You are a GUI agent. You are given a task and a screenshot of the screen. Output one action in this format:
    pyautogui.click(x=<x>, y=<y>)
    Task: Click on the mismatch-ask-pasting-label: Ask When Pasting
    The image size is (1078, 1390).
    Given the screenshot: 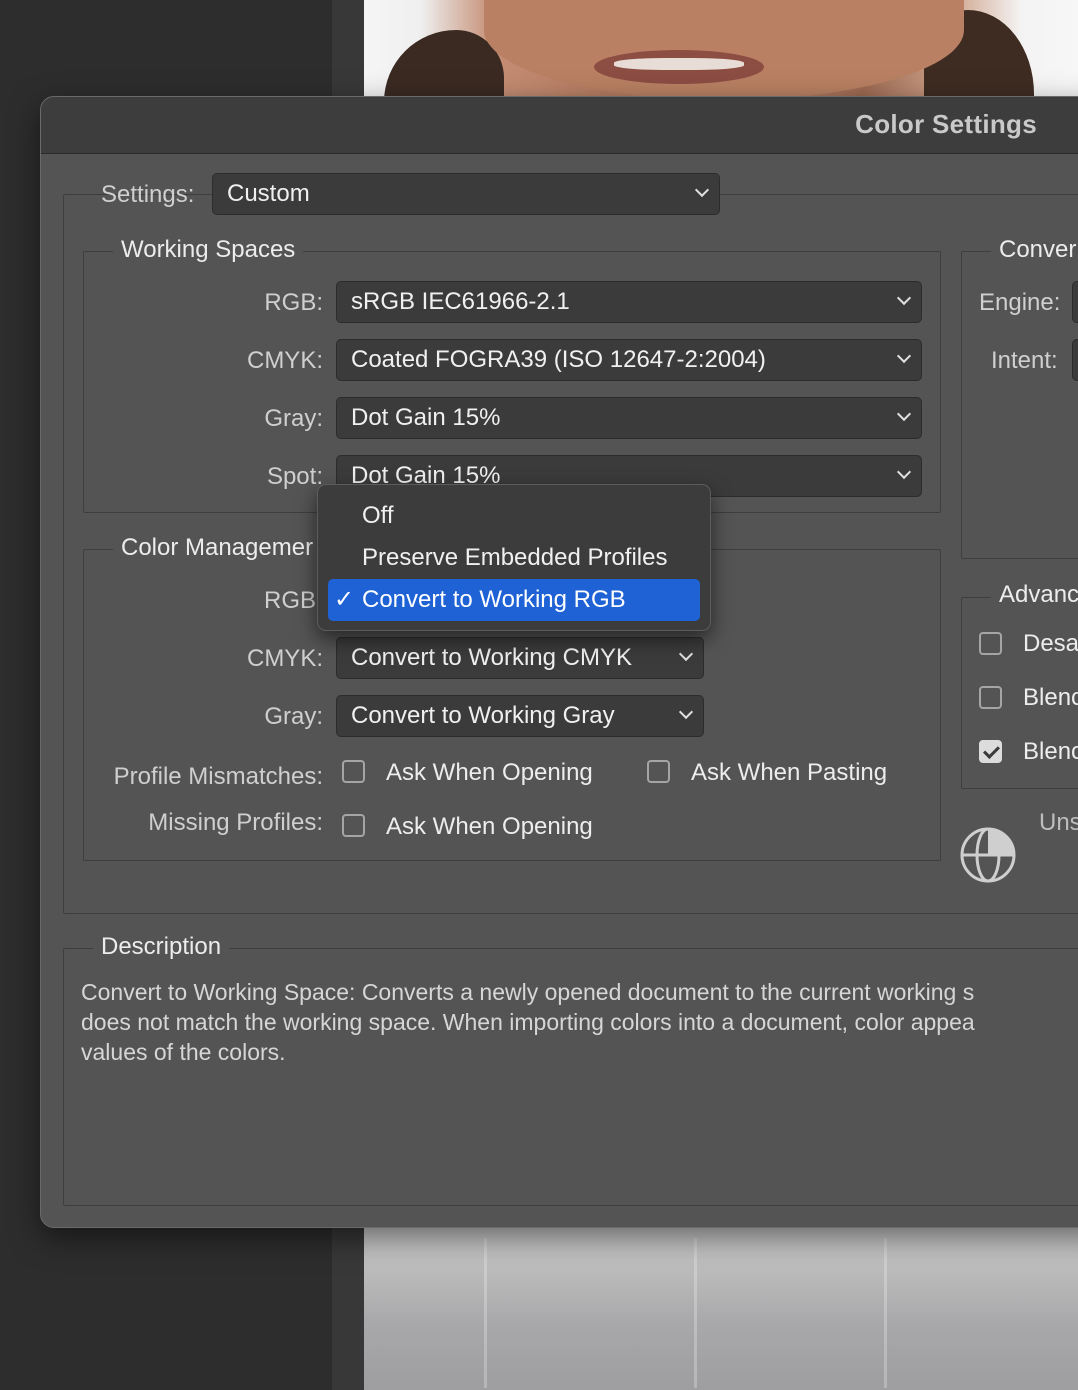 What is the action you would take?
    pyautogui.click(x=789, y=773)
    